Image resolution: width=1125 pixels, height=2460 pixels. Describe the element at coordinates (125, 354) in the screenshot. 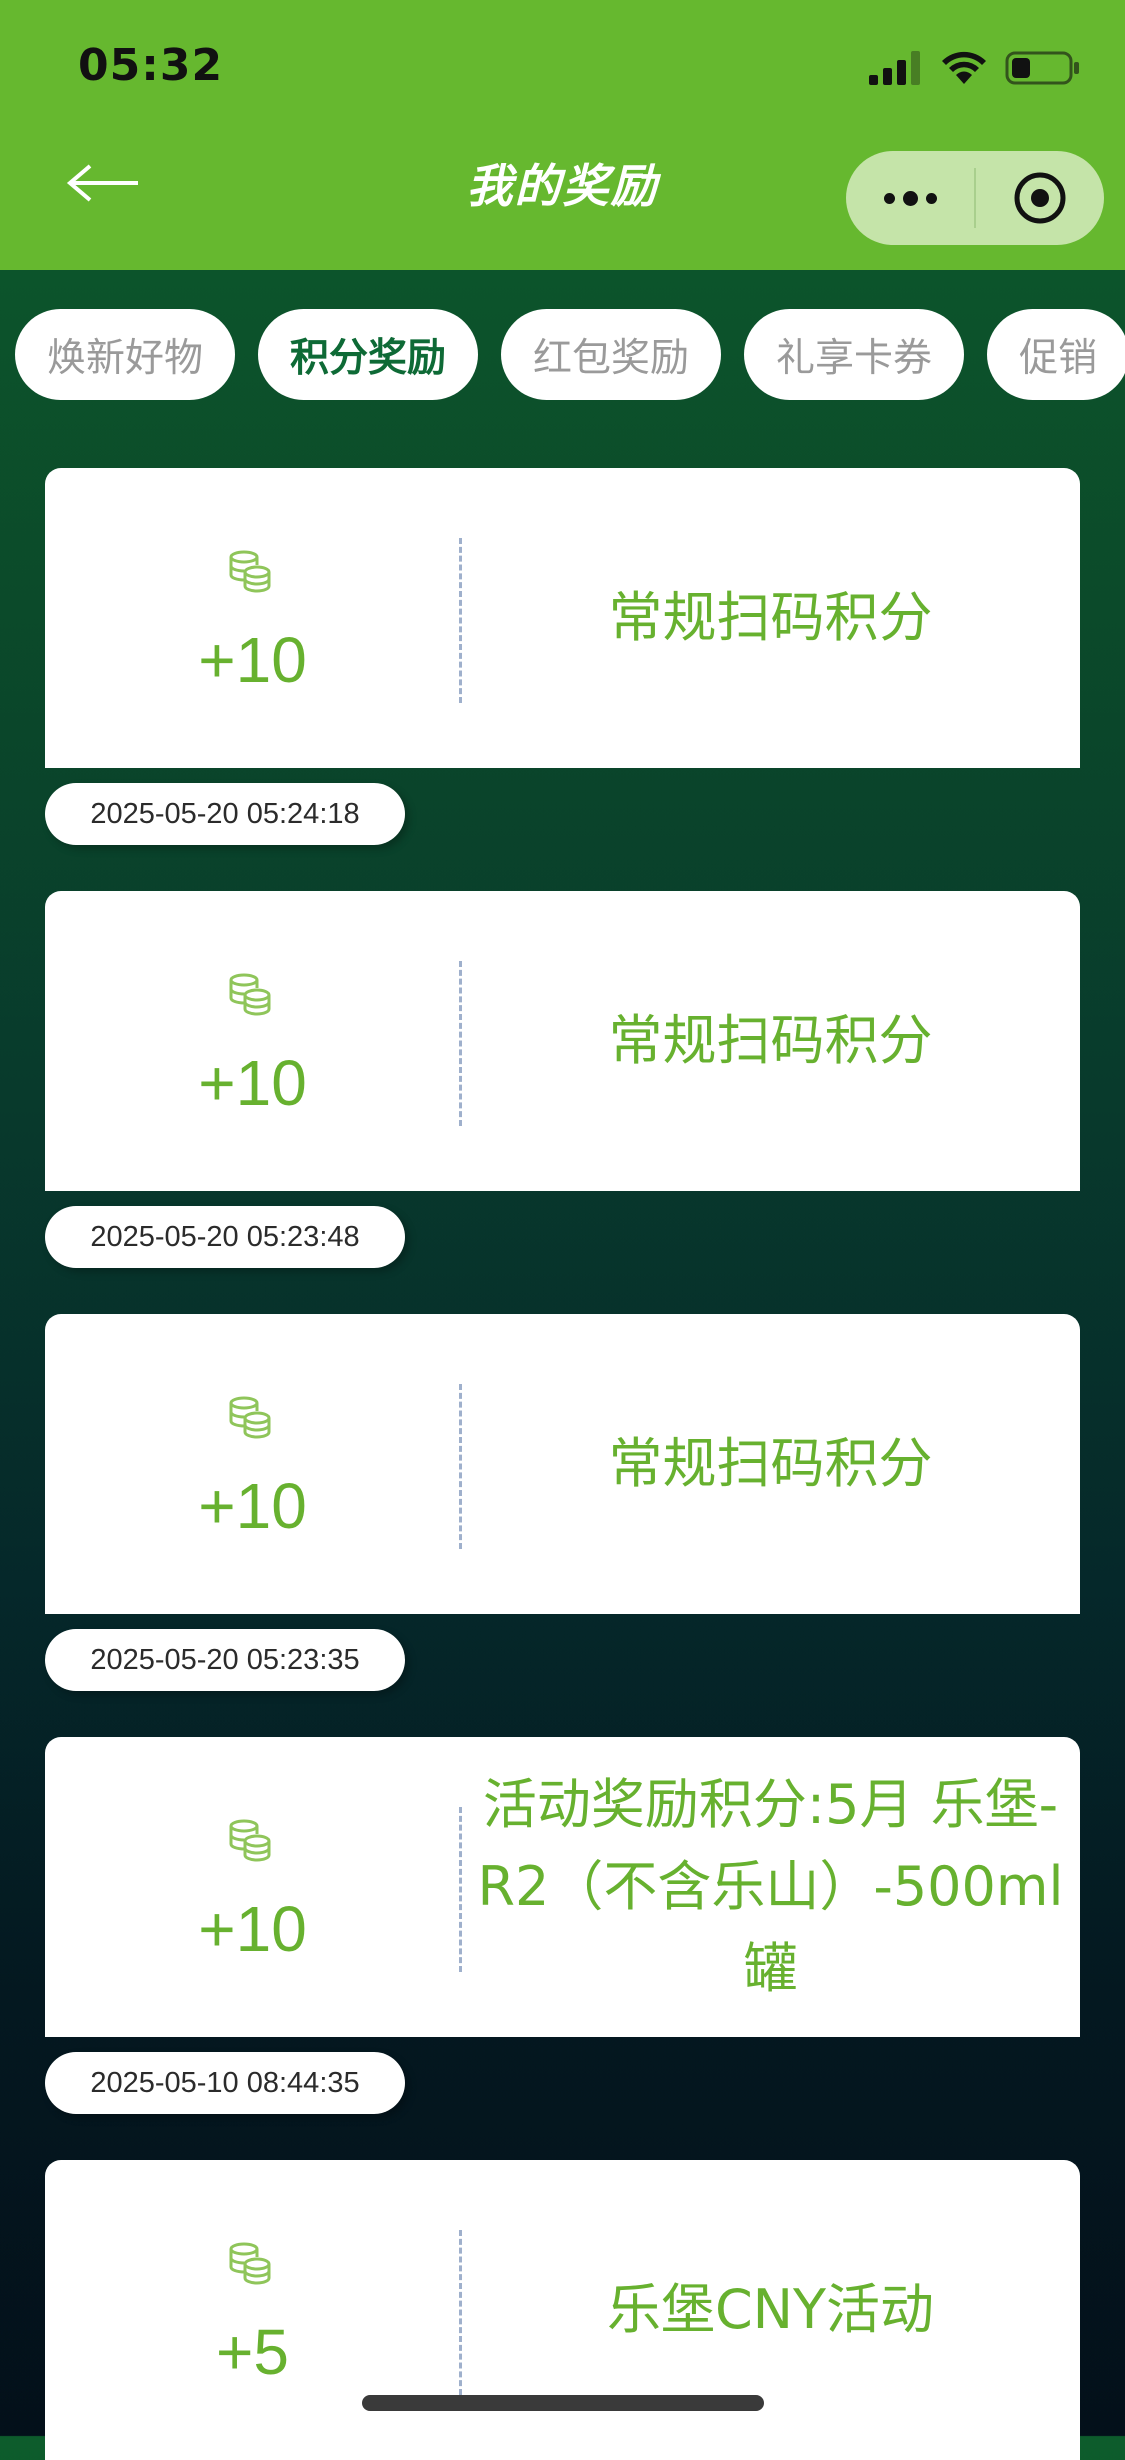

I see `tab-renew-goods: 焕新好物` at that location.